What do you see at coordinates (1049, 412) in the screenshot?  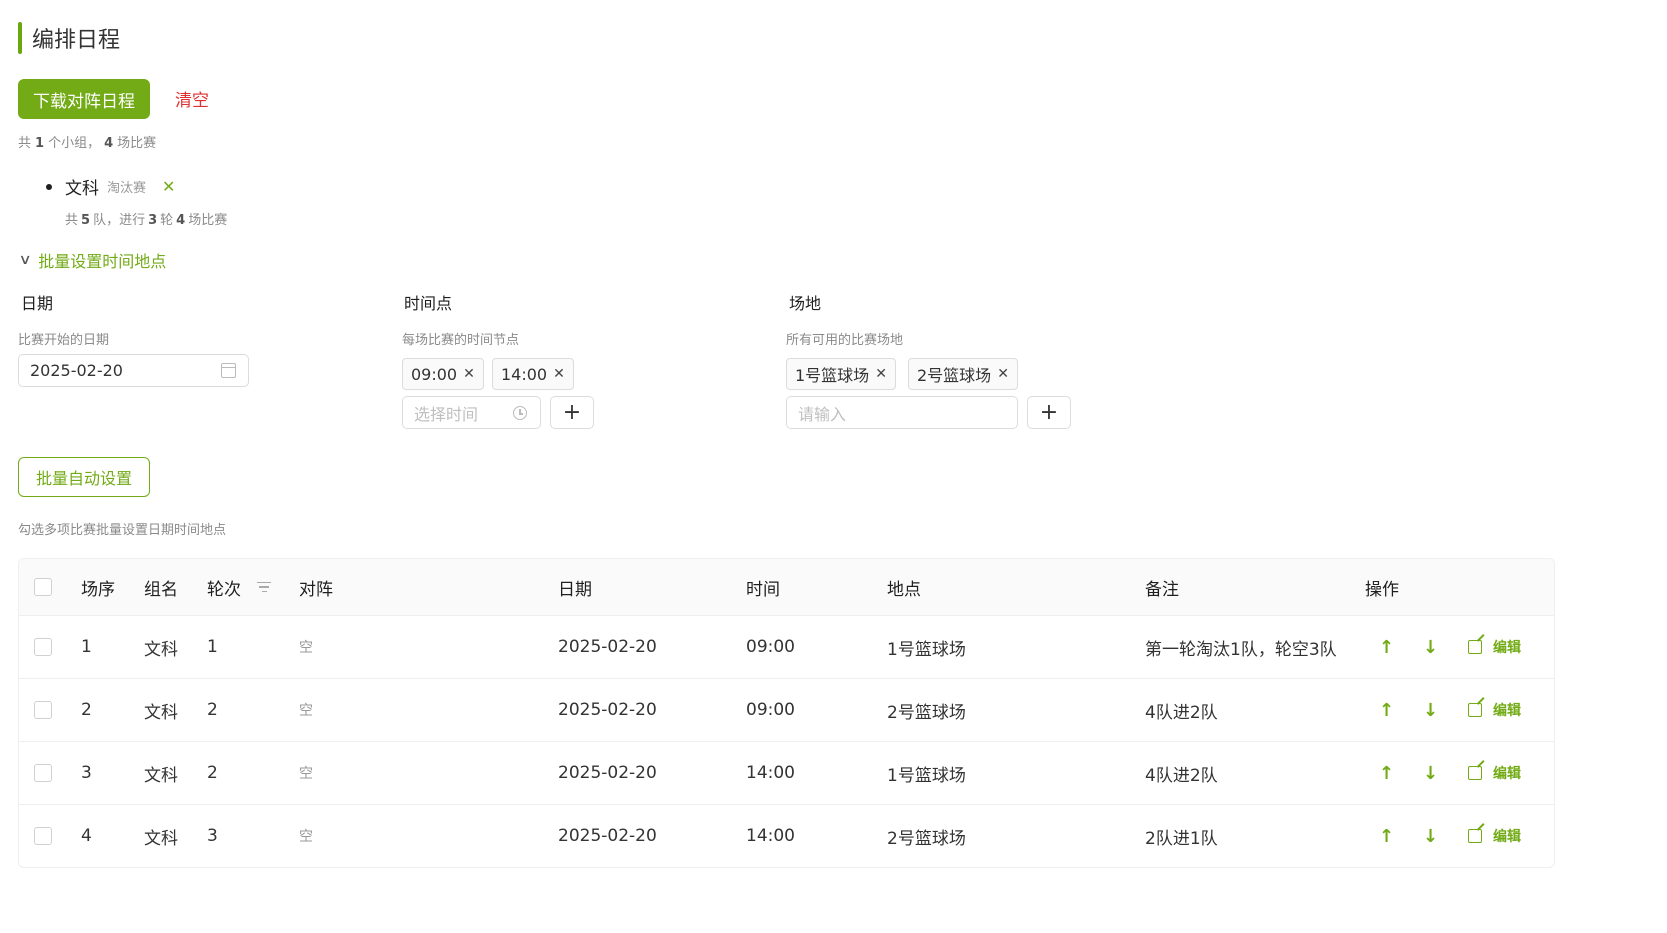 I see `add-venue-button: +` at bounding box center [1049, 412].